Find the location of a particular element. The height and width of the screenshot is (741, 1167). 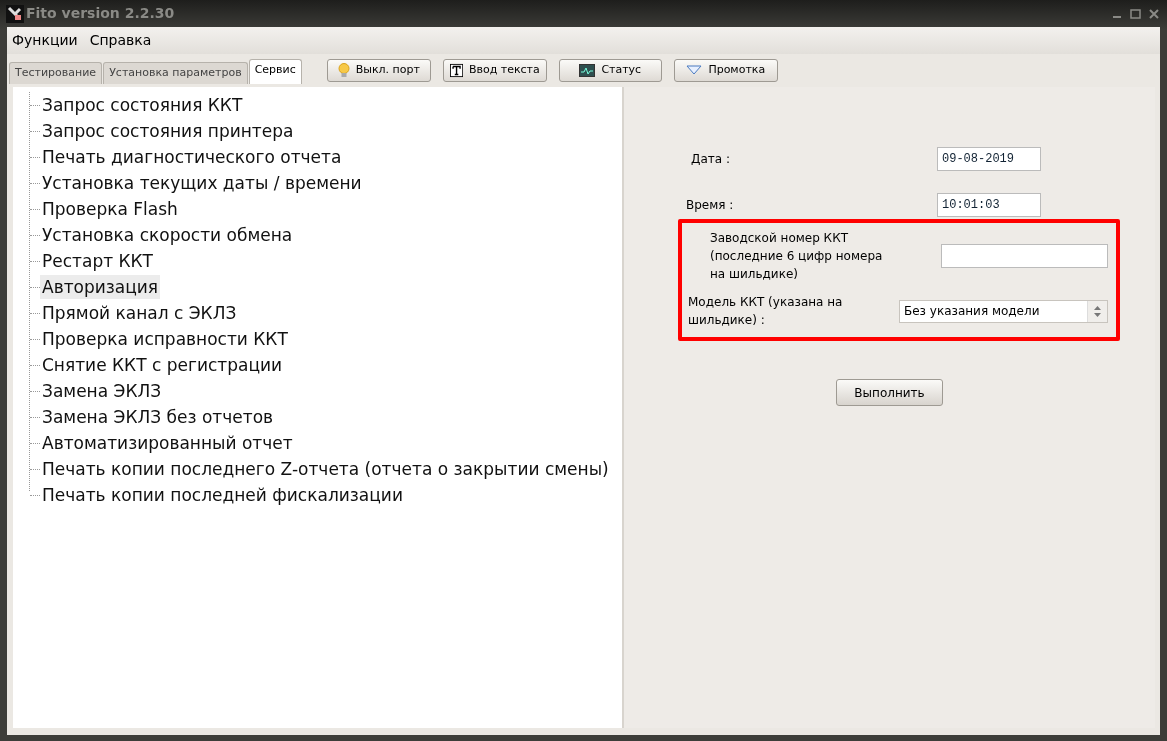

toolbar-button: Статус is located at coordinates (610, 70).